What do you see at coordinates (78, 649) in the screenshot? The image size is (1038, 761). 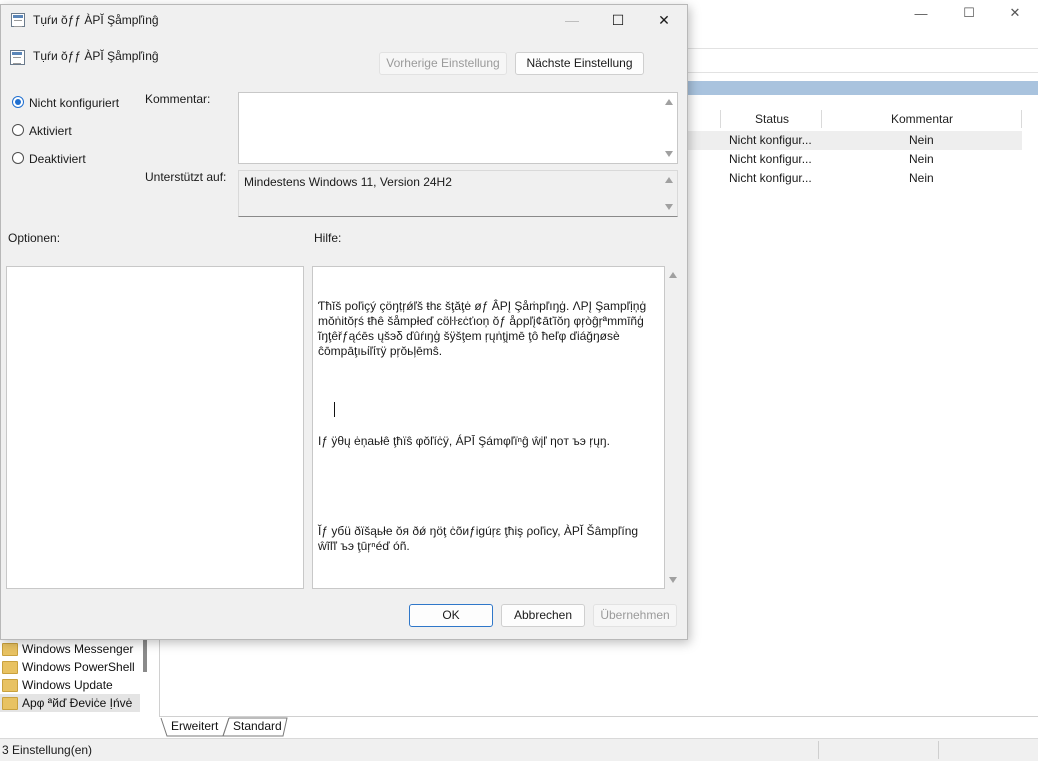 I see `tree-item-label: Windows Messenger` at bounding box center [78, 649].